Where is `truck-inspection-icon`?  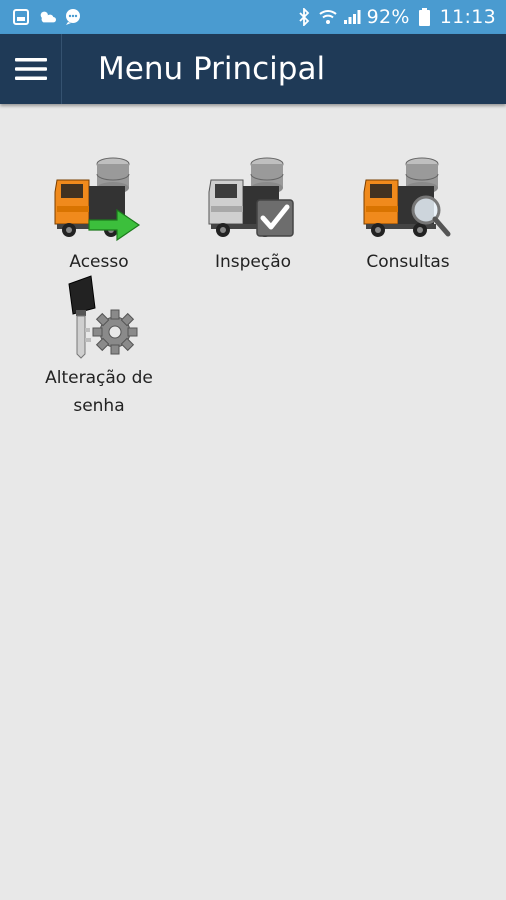 truck-inspection-icon is located at coordinates (251, 197).